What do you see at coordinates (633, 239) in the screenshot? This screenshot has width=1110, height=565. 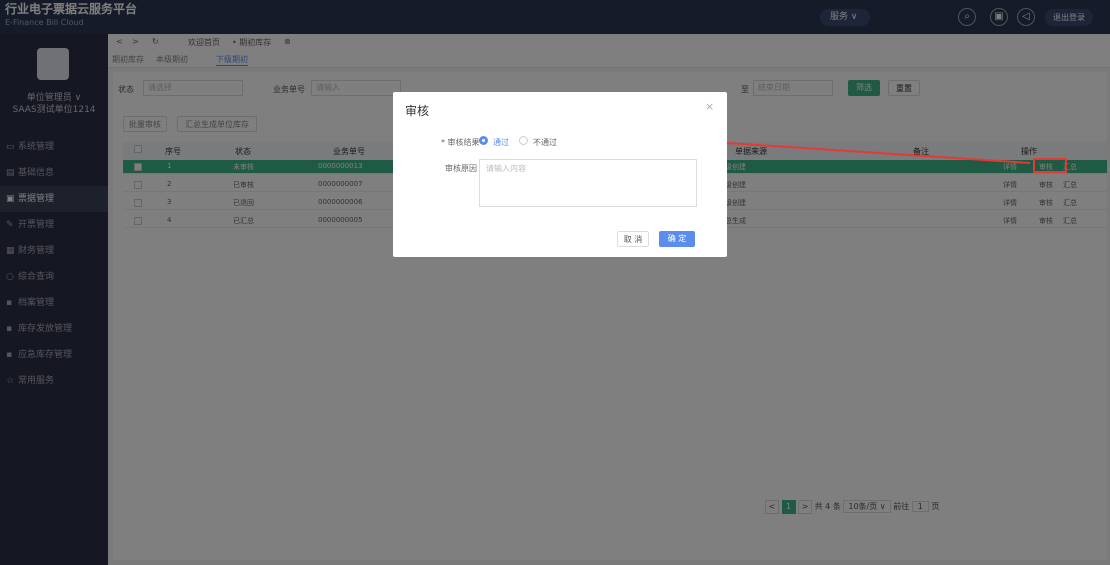 I see `cancel-button: 取 消` at bounding box center [633, 239].